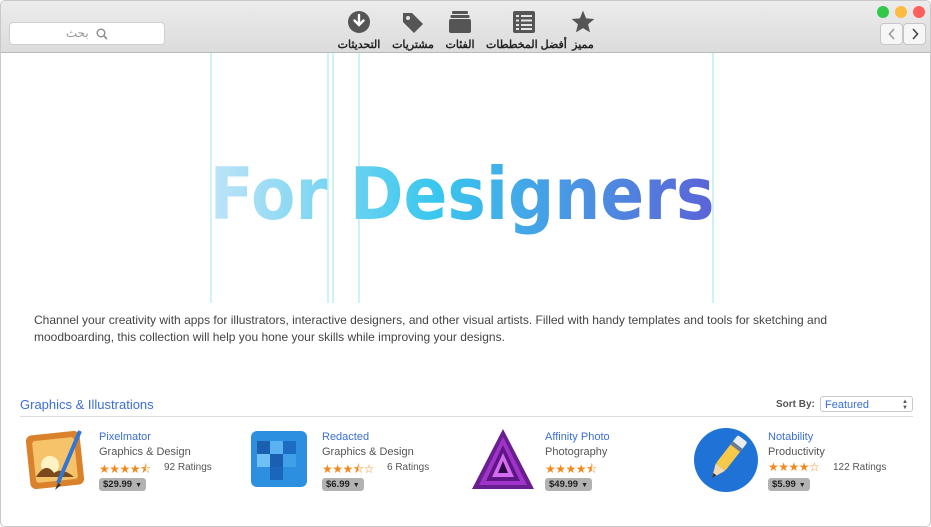 The width and height of the screenshot is (931, 527). What do you see at coordinates (575, 462) in the screenshot?
I see `app-tile: Affinity Photo Photography ★★★★⯪ $49.99 ▼` at bounding box center [575, 462].